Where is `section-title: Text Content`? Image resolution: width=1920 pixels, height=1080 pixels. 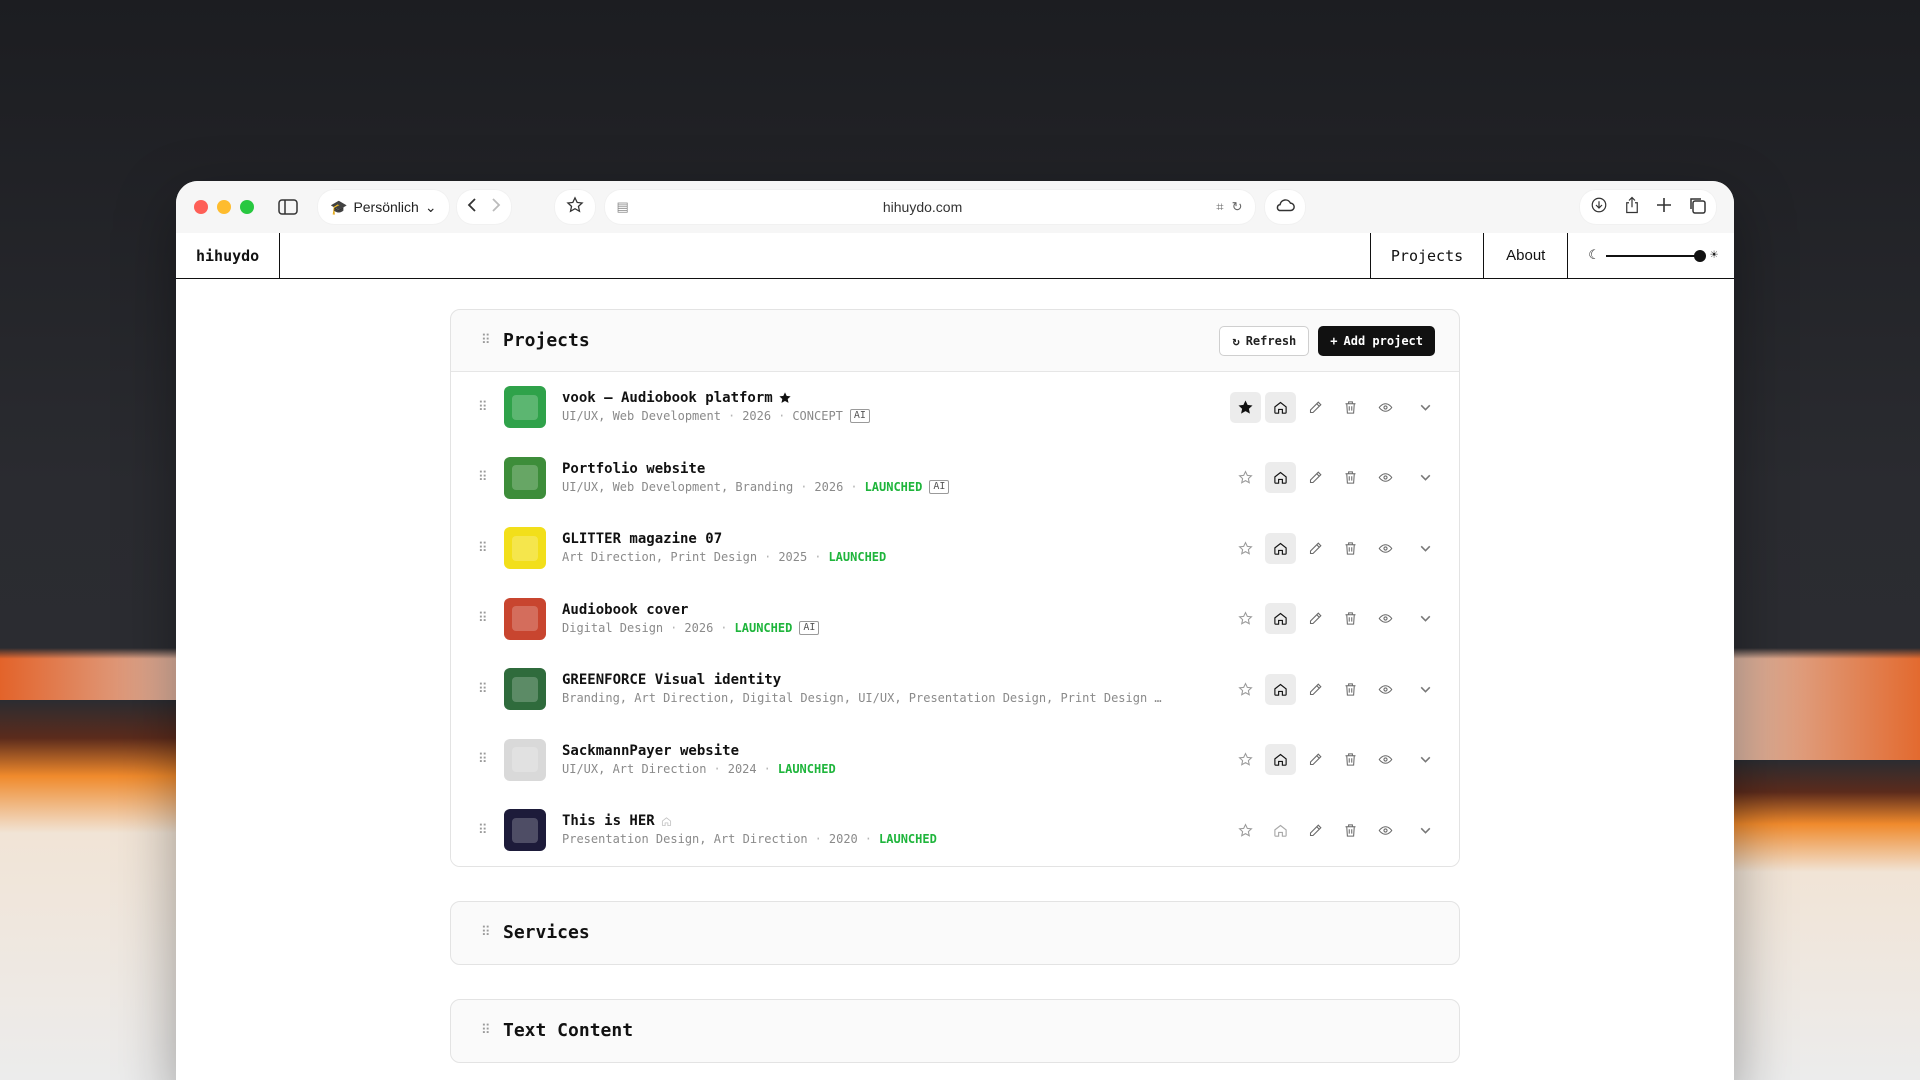
section-title: Text Content is located at coordinates (568, 1030).